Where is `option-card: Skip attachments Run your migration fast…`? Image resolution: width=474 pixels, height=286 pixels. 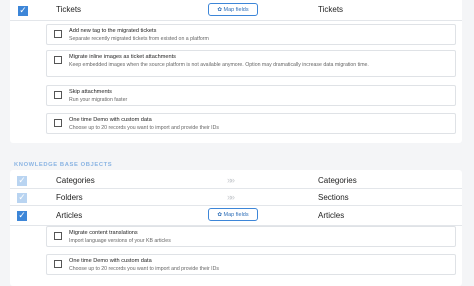 option-card: Skip attachments Run your migration fast… is located at coordinates (251, 95).